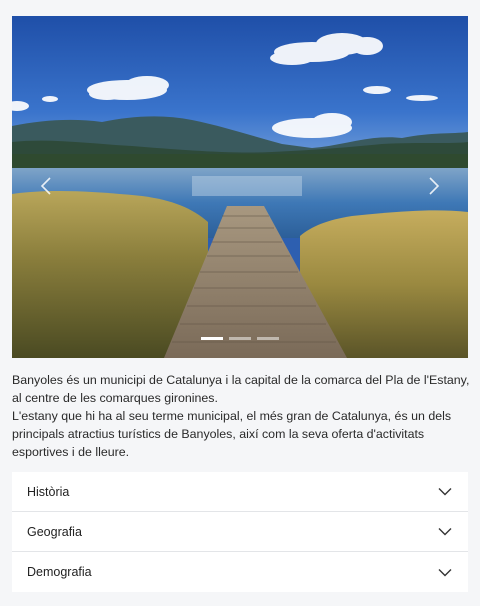 The width and height of the screenshot is (480, 606). I want to click on accordion-item-geografia: Geografia, so click(240, 532).